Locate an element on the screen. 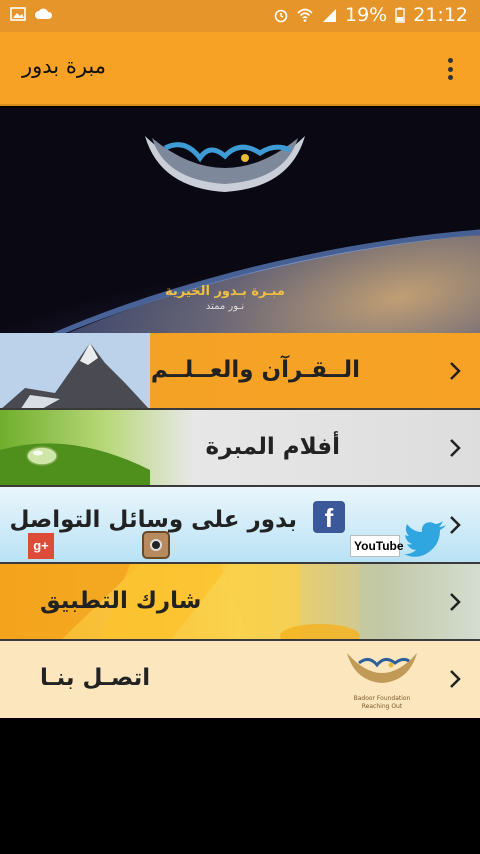 The width and height of the screenshot is (480, 854). menu-item-label: اتصـل بنـا is located at coordinates (95, 678).